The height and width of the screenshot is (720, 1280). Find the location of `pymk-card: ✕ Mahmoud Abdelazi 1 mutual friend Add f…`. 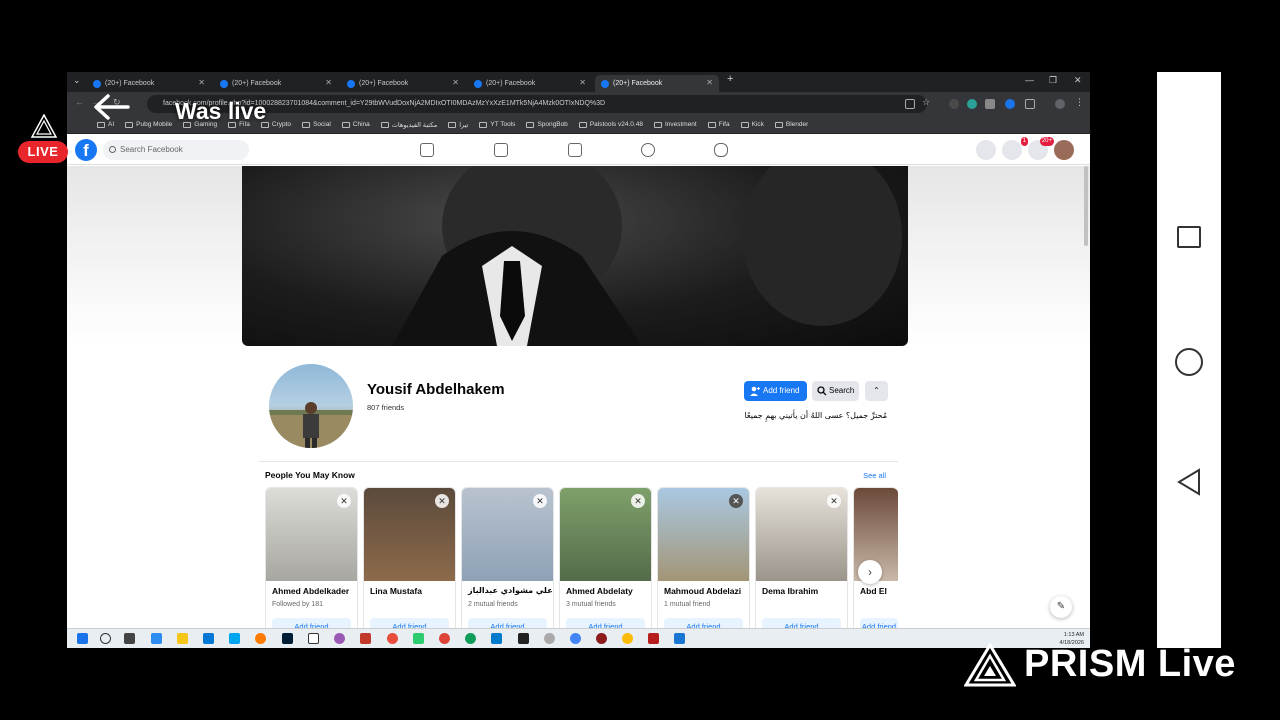

pymk-card: ✕ Mahmoud Abdelazi 1 mutual friend Add f… is located at coordinates (703, 557).